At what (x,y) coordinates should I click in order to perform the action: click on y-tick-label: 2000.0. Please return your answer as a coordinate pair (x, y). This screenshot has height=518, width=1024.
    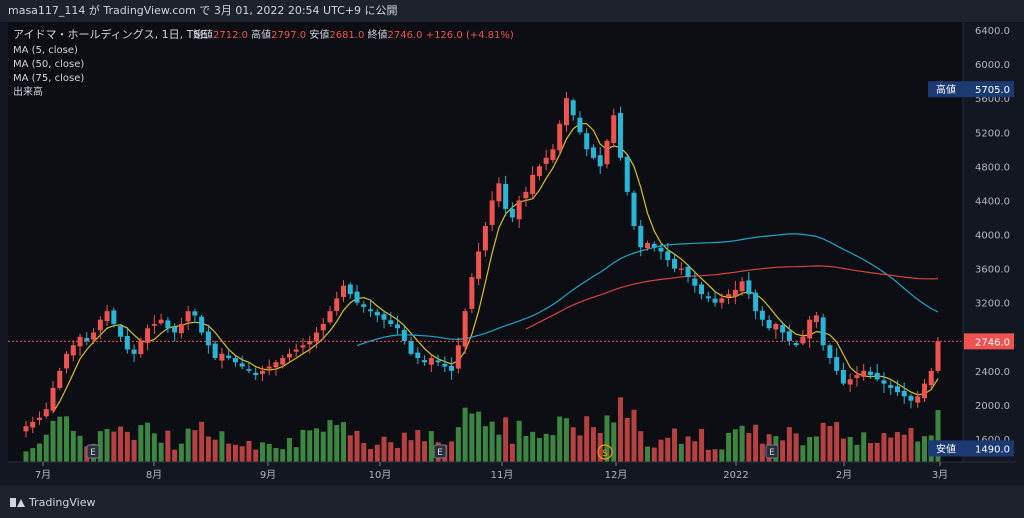
    Looking at the image, I should click on (992, 406).